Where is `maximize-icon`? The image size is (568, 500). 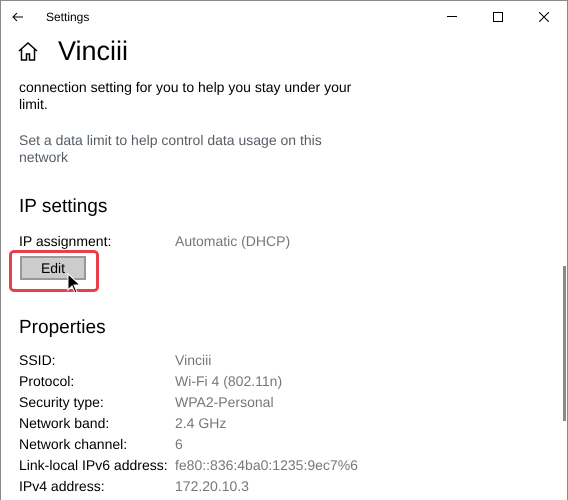 maximize-icon is located at coordinates (498, 17).